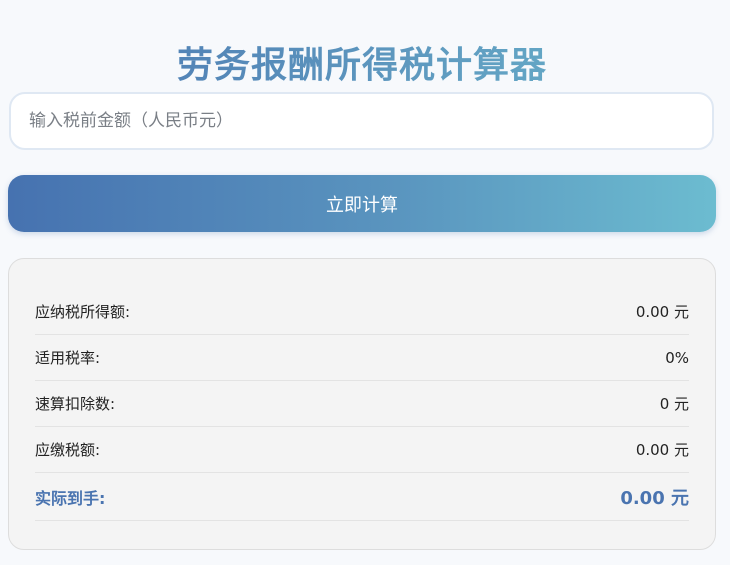 The height and width of the screenshot is (565, 730). What do you see at coordinates (362, 450) in the screenshot?
I see `result-row-tax-payable: 应缴税额: 0.00 元` at bounding box center [362, 450].